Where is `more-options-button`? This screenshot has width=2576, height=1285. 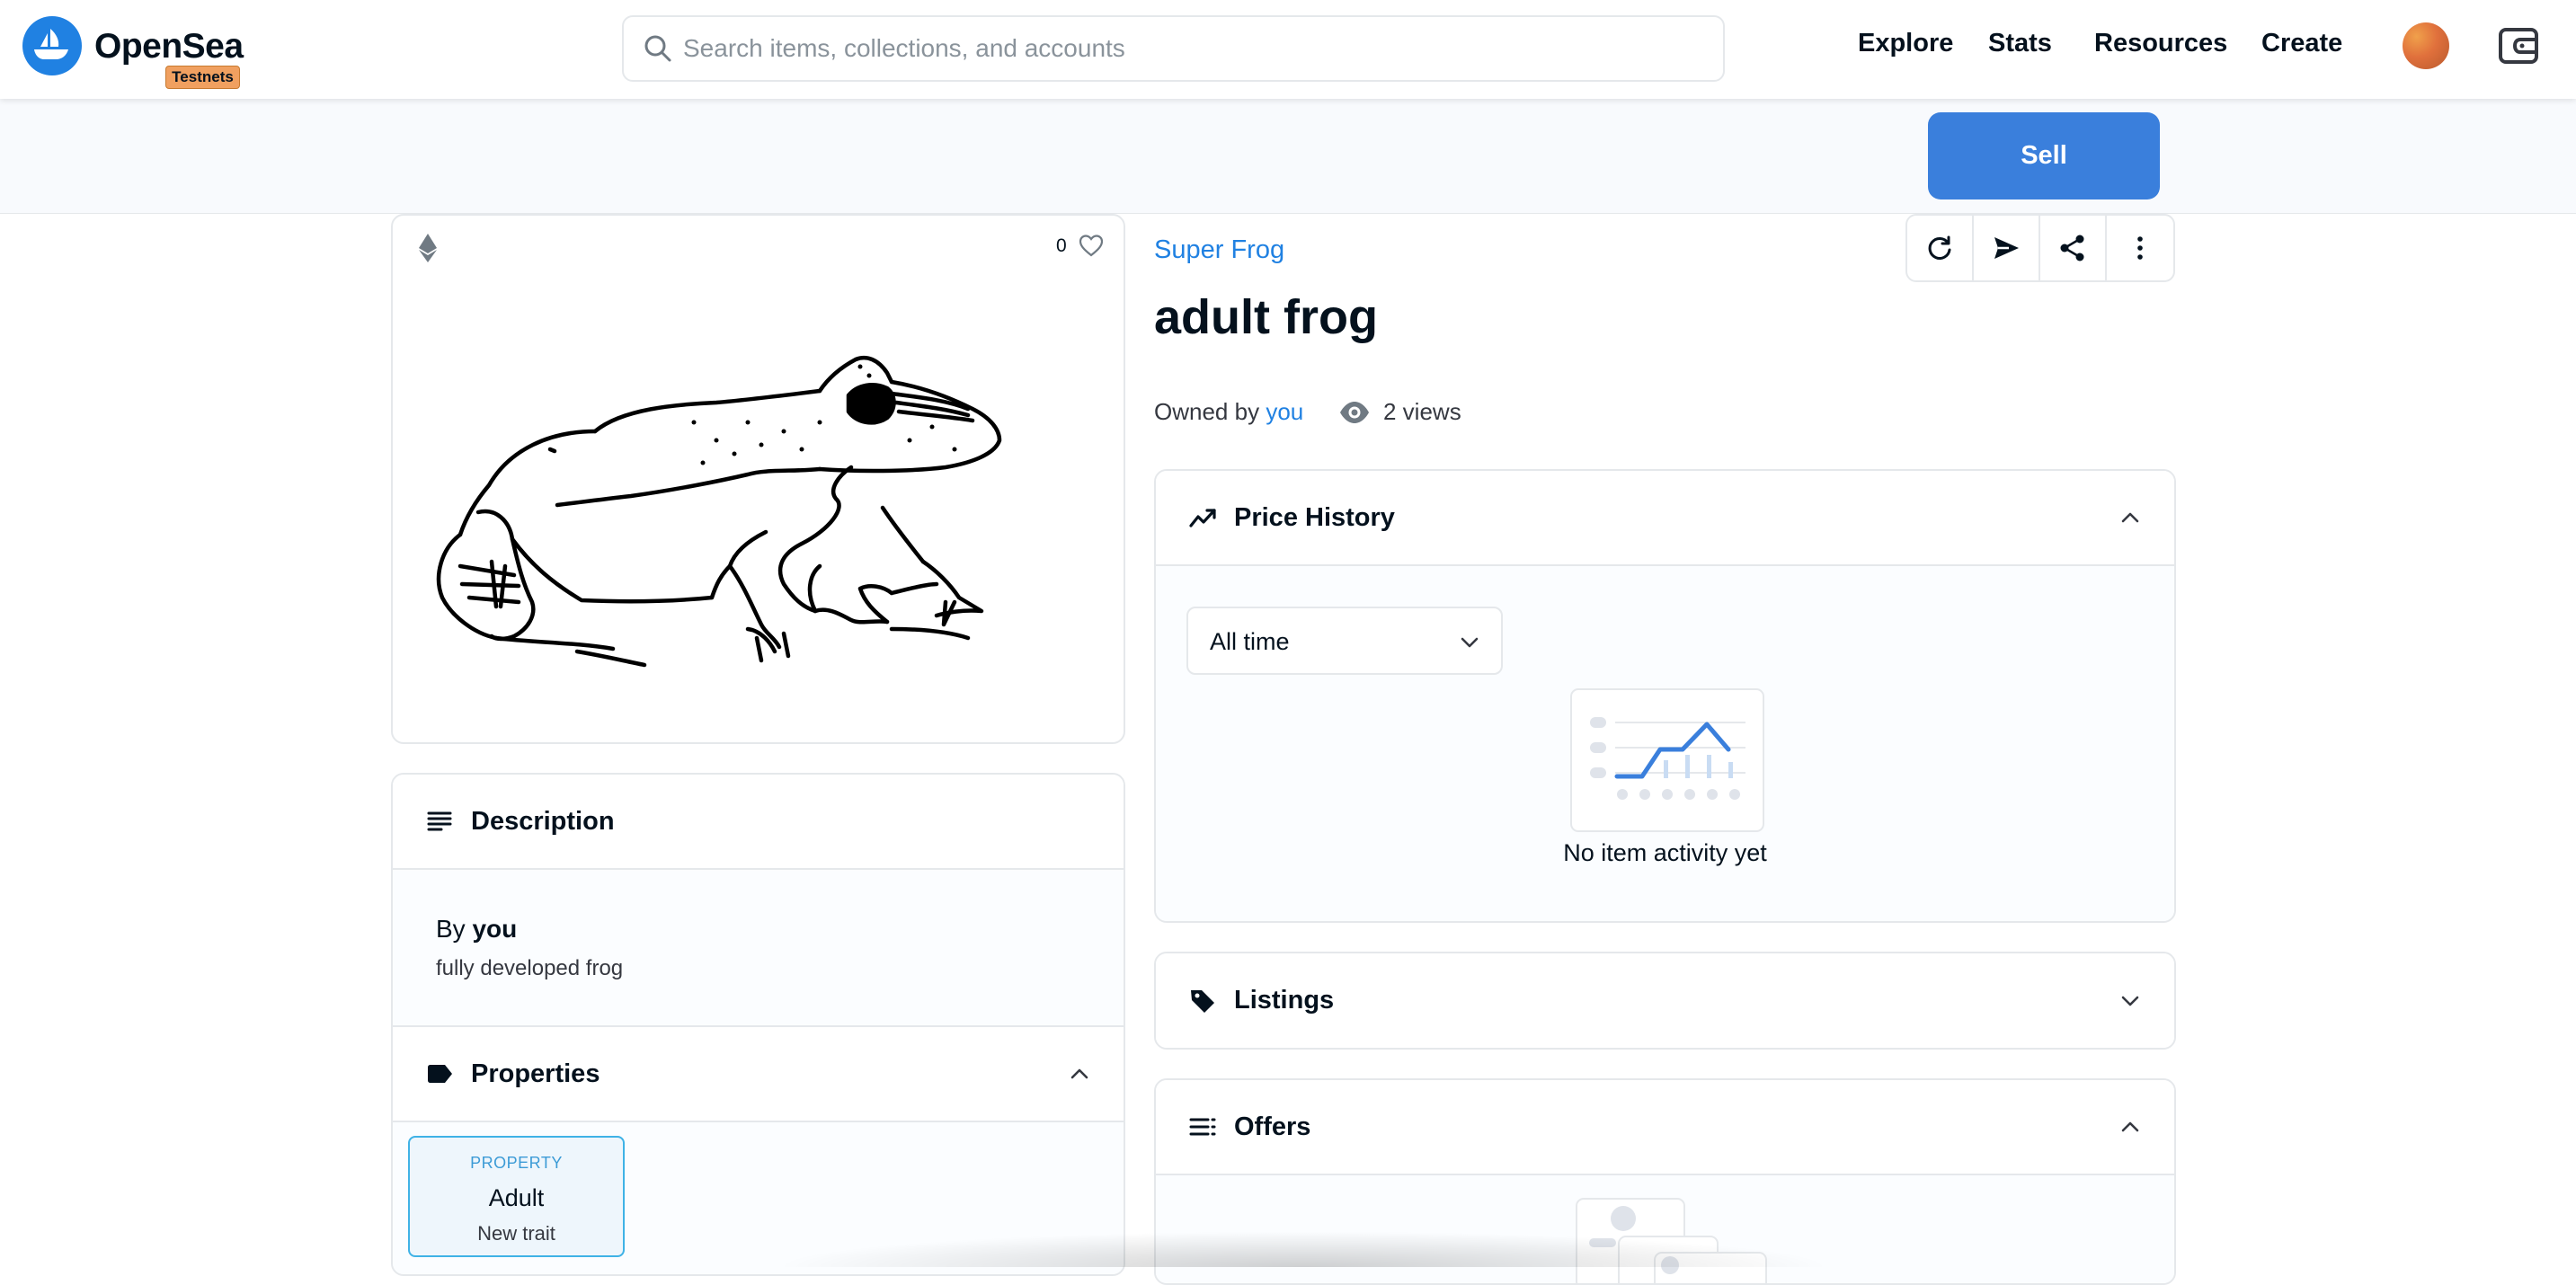
more-options-button is located at coordinates (2140, 248).